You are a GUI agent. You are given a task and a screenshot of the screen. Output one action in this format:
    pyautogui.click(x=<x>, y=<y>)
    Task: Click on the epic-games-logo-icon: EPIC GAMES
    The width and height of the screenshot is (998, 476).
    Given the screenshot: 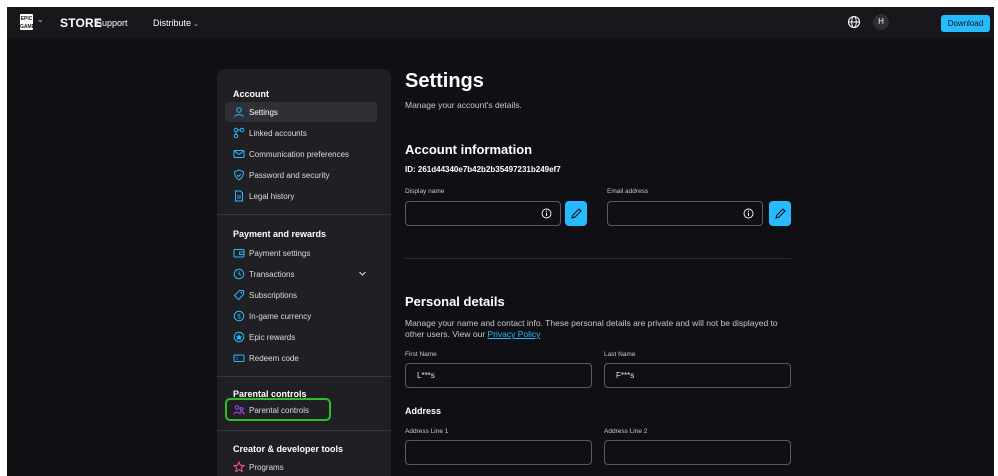 What is the action you would take?
    pyautogui.click(x=29, y=22)
    